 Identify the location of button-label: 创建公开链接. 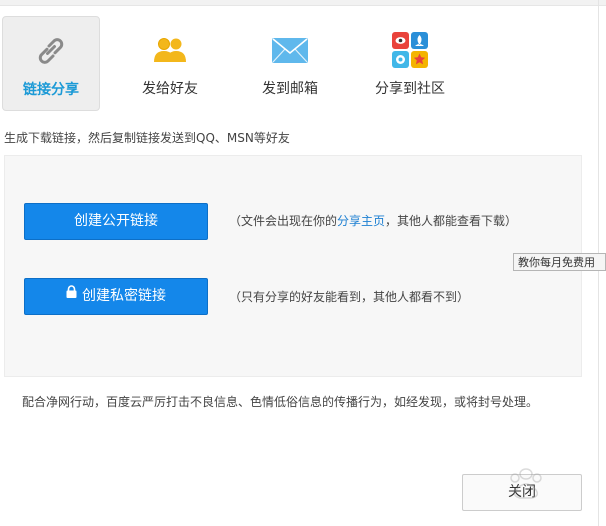
(116, 221).